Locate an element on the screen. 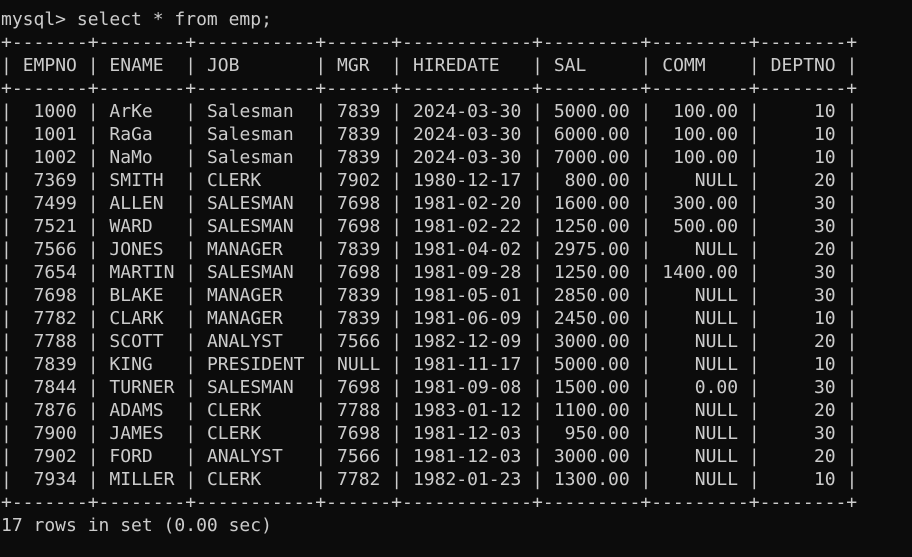 The height and width of the screenshot is (557, 912). cell-hiredate: 1980-12-17 is located at coordinates (467, 180).